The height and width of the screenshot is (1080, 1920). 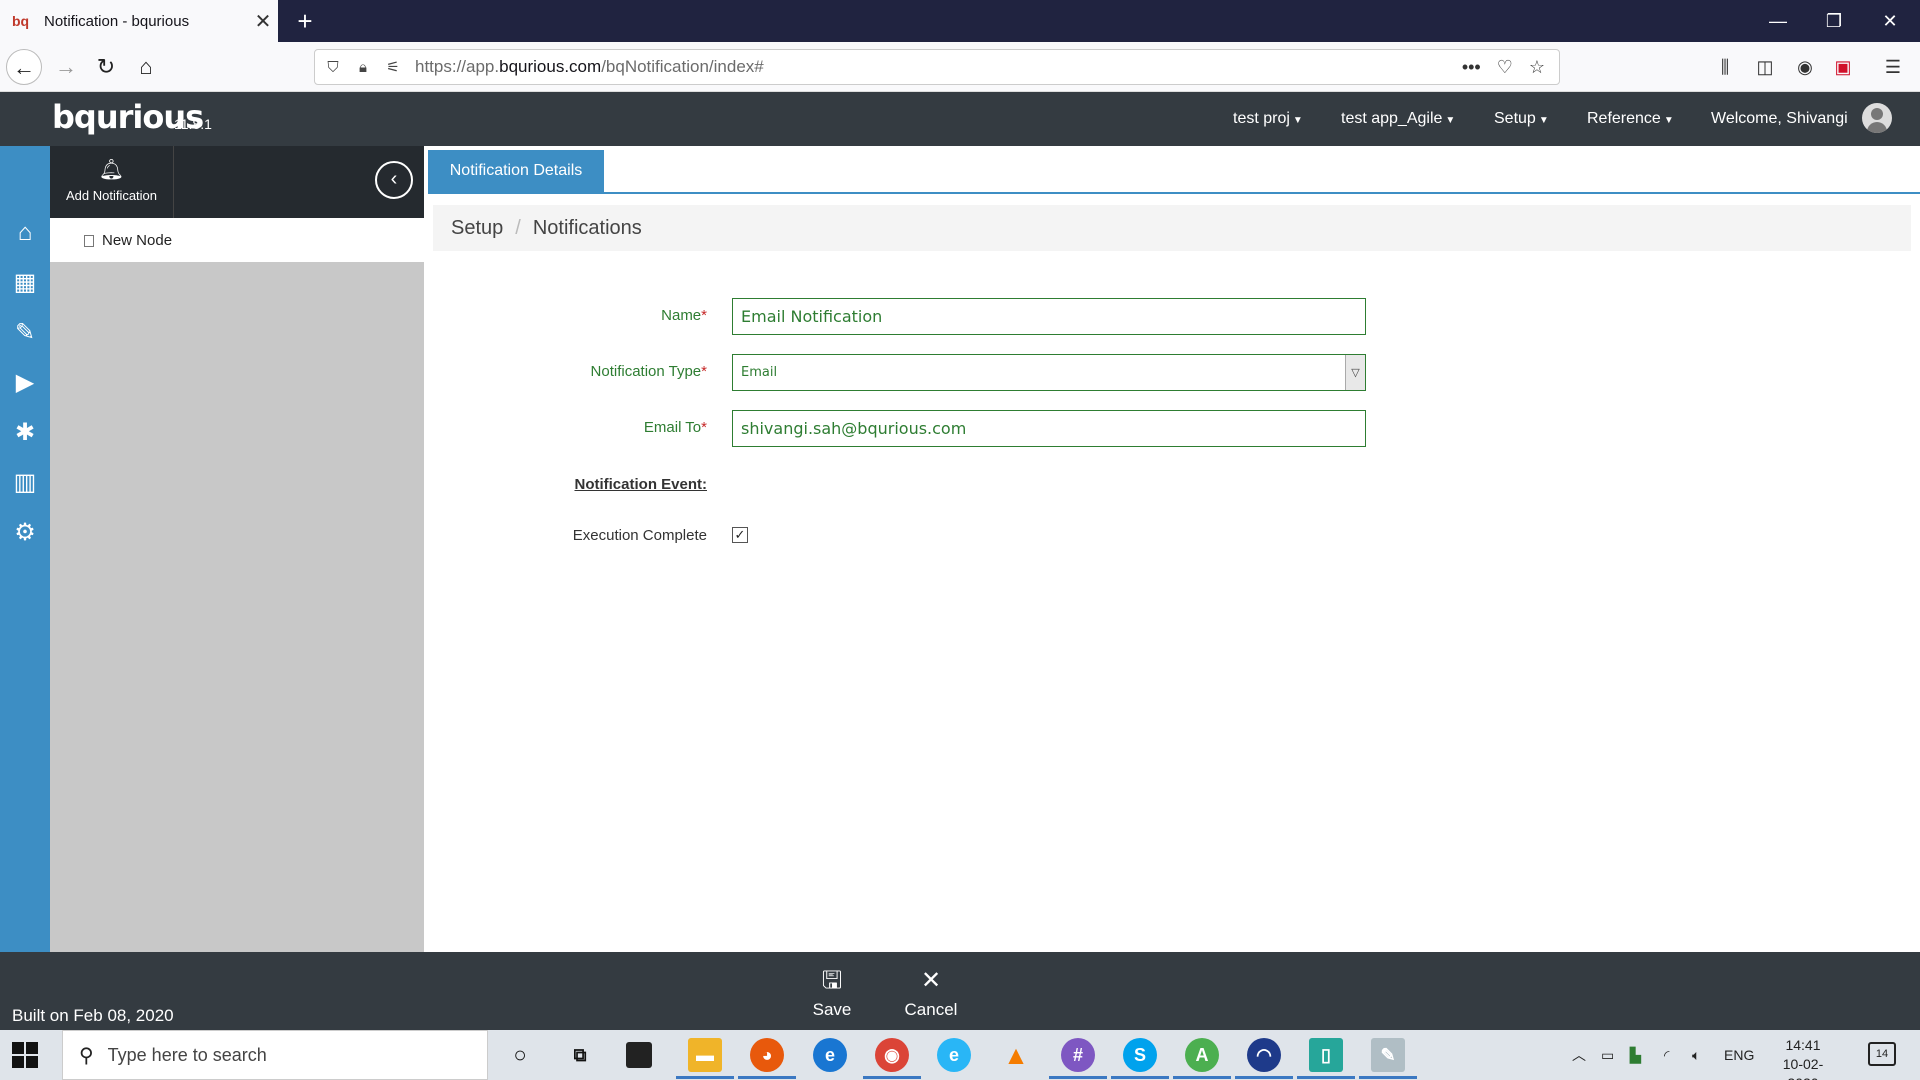 I want to click on breadcrumb: Setup / Notifications, so click(x=1172, y=228).